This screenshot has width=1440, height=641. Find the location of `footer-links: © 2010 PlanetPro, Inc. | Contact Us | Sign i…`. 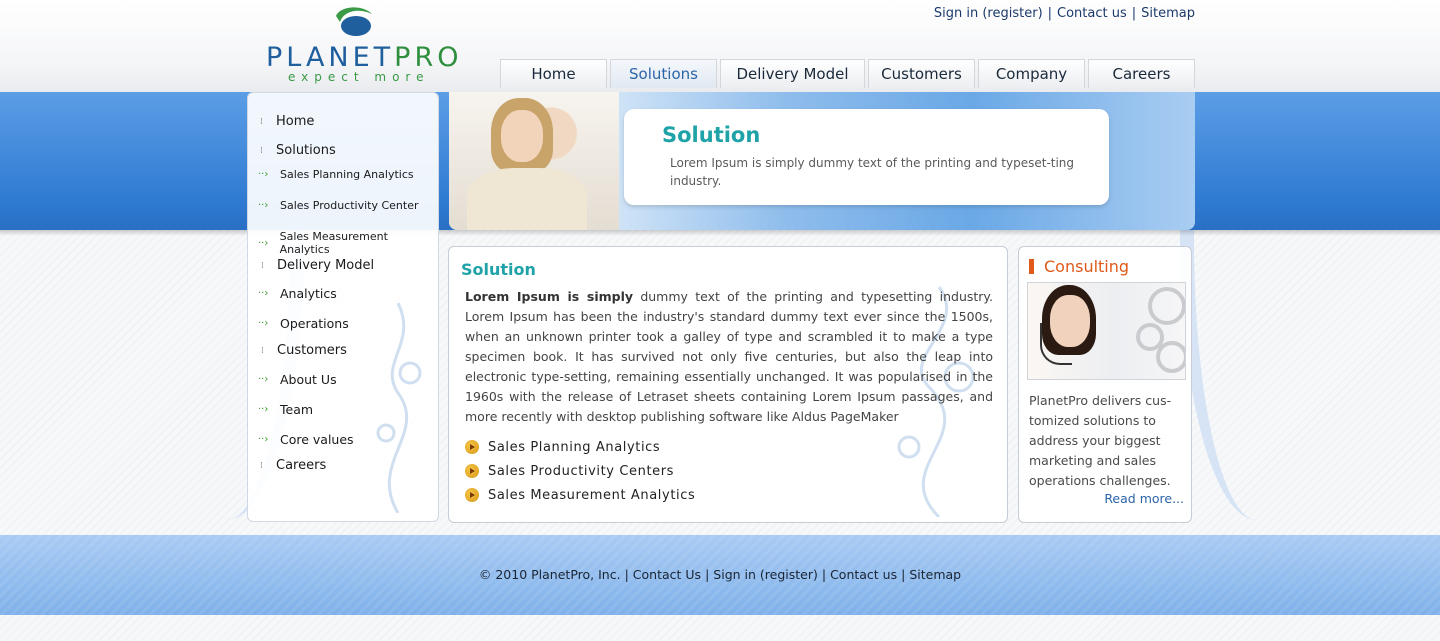

footer-links: © 2010 PlanetPro, Inc. | Contact Us | Sign i… is located at coordinates (720, 574).